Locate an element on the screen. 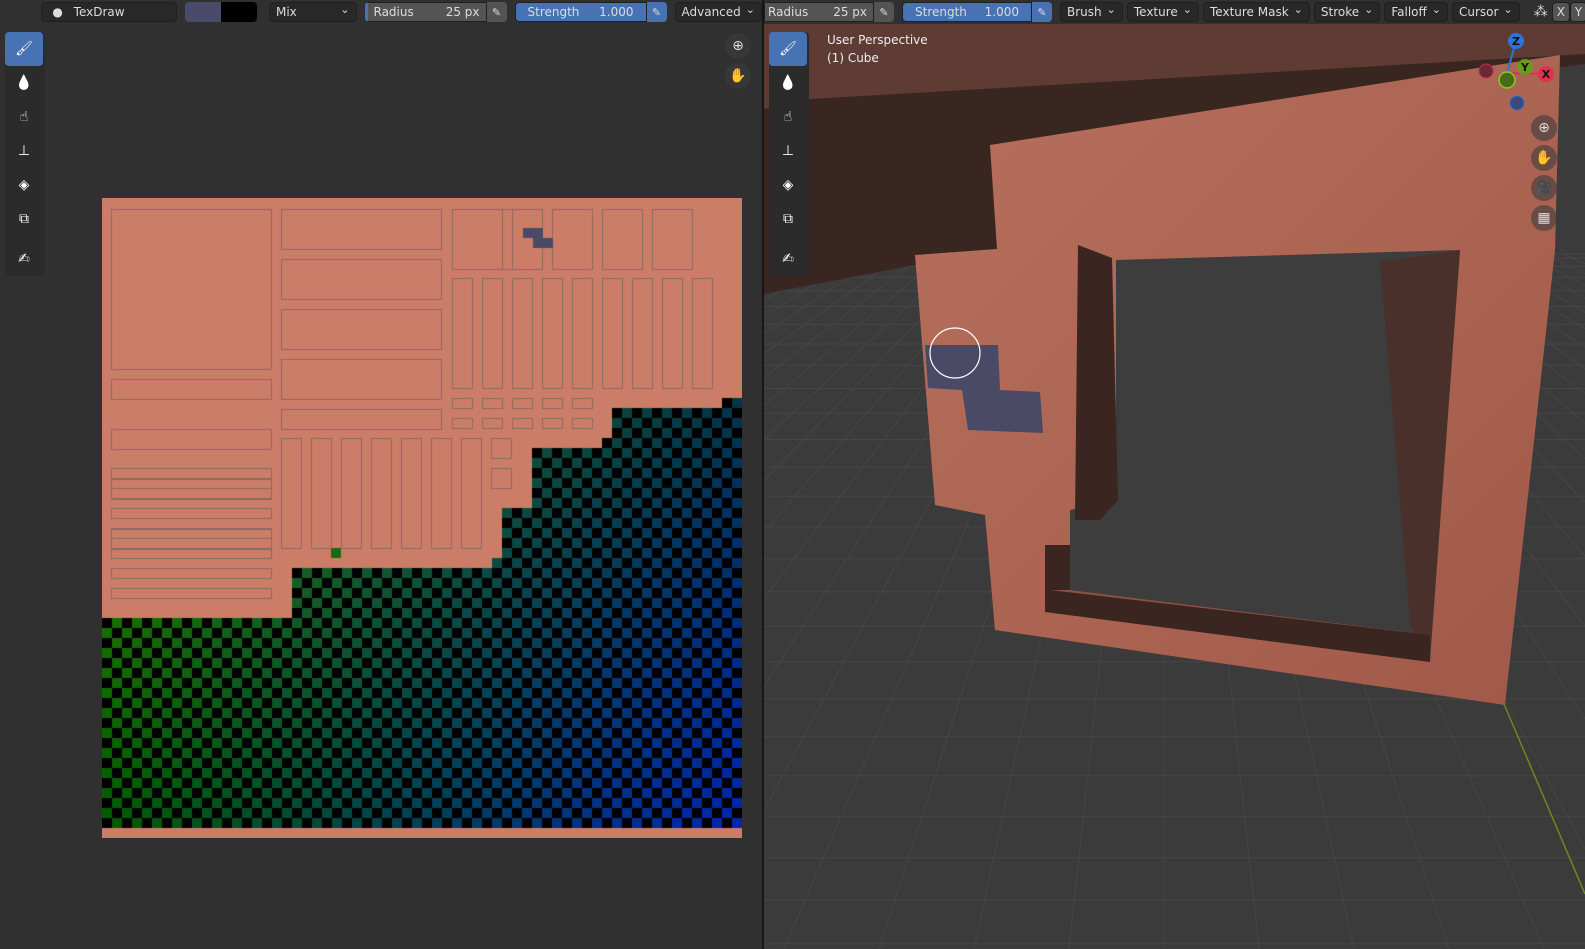 This screenshot has height=949, width=1585. strength-label: Strength is located at coordinates (553, 12).